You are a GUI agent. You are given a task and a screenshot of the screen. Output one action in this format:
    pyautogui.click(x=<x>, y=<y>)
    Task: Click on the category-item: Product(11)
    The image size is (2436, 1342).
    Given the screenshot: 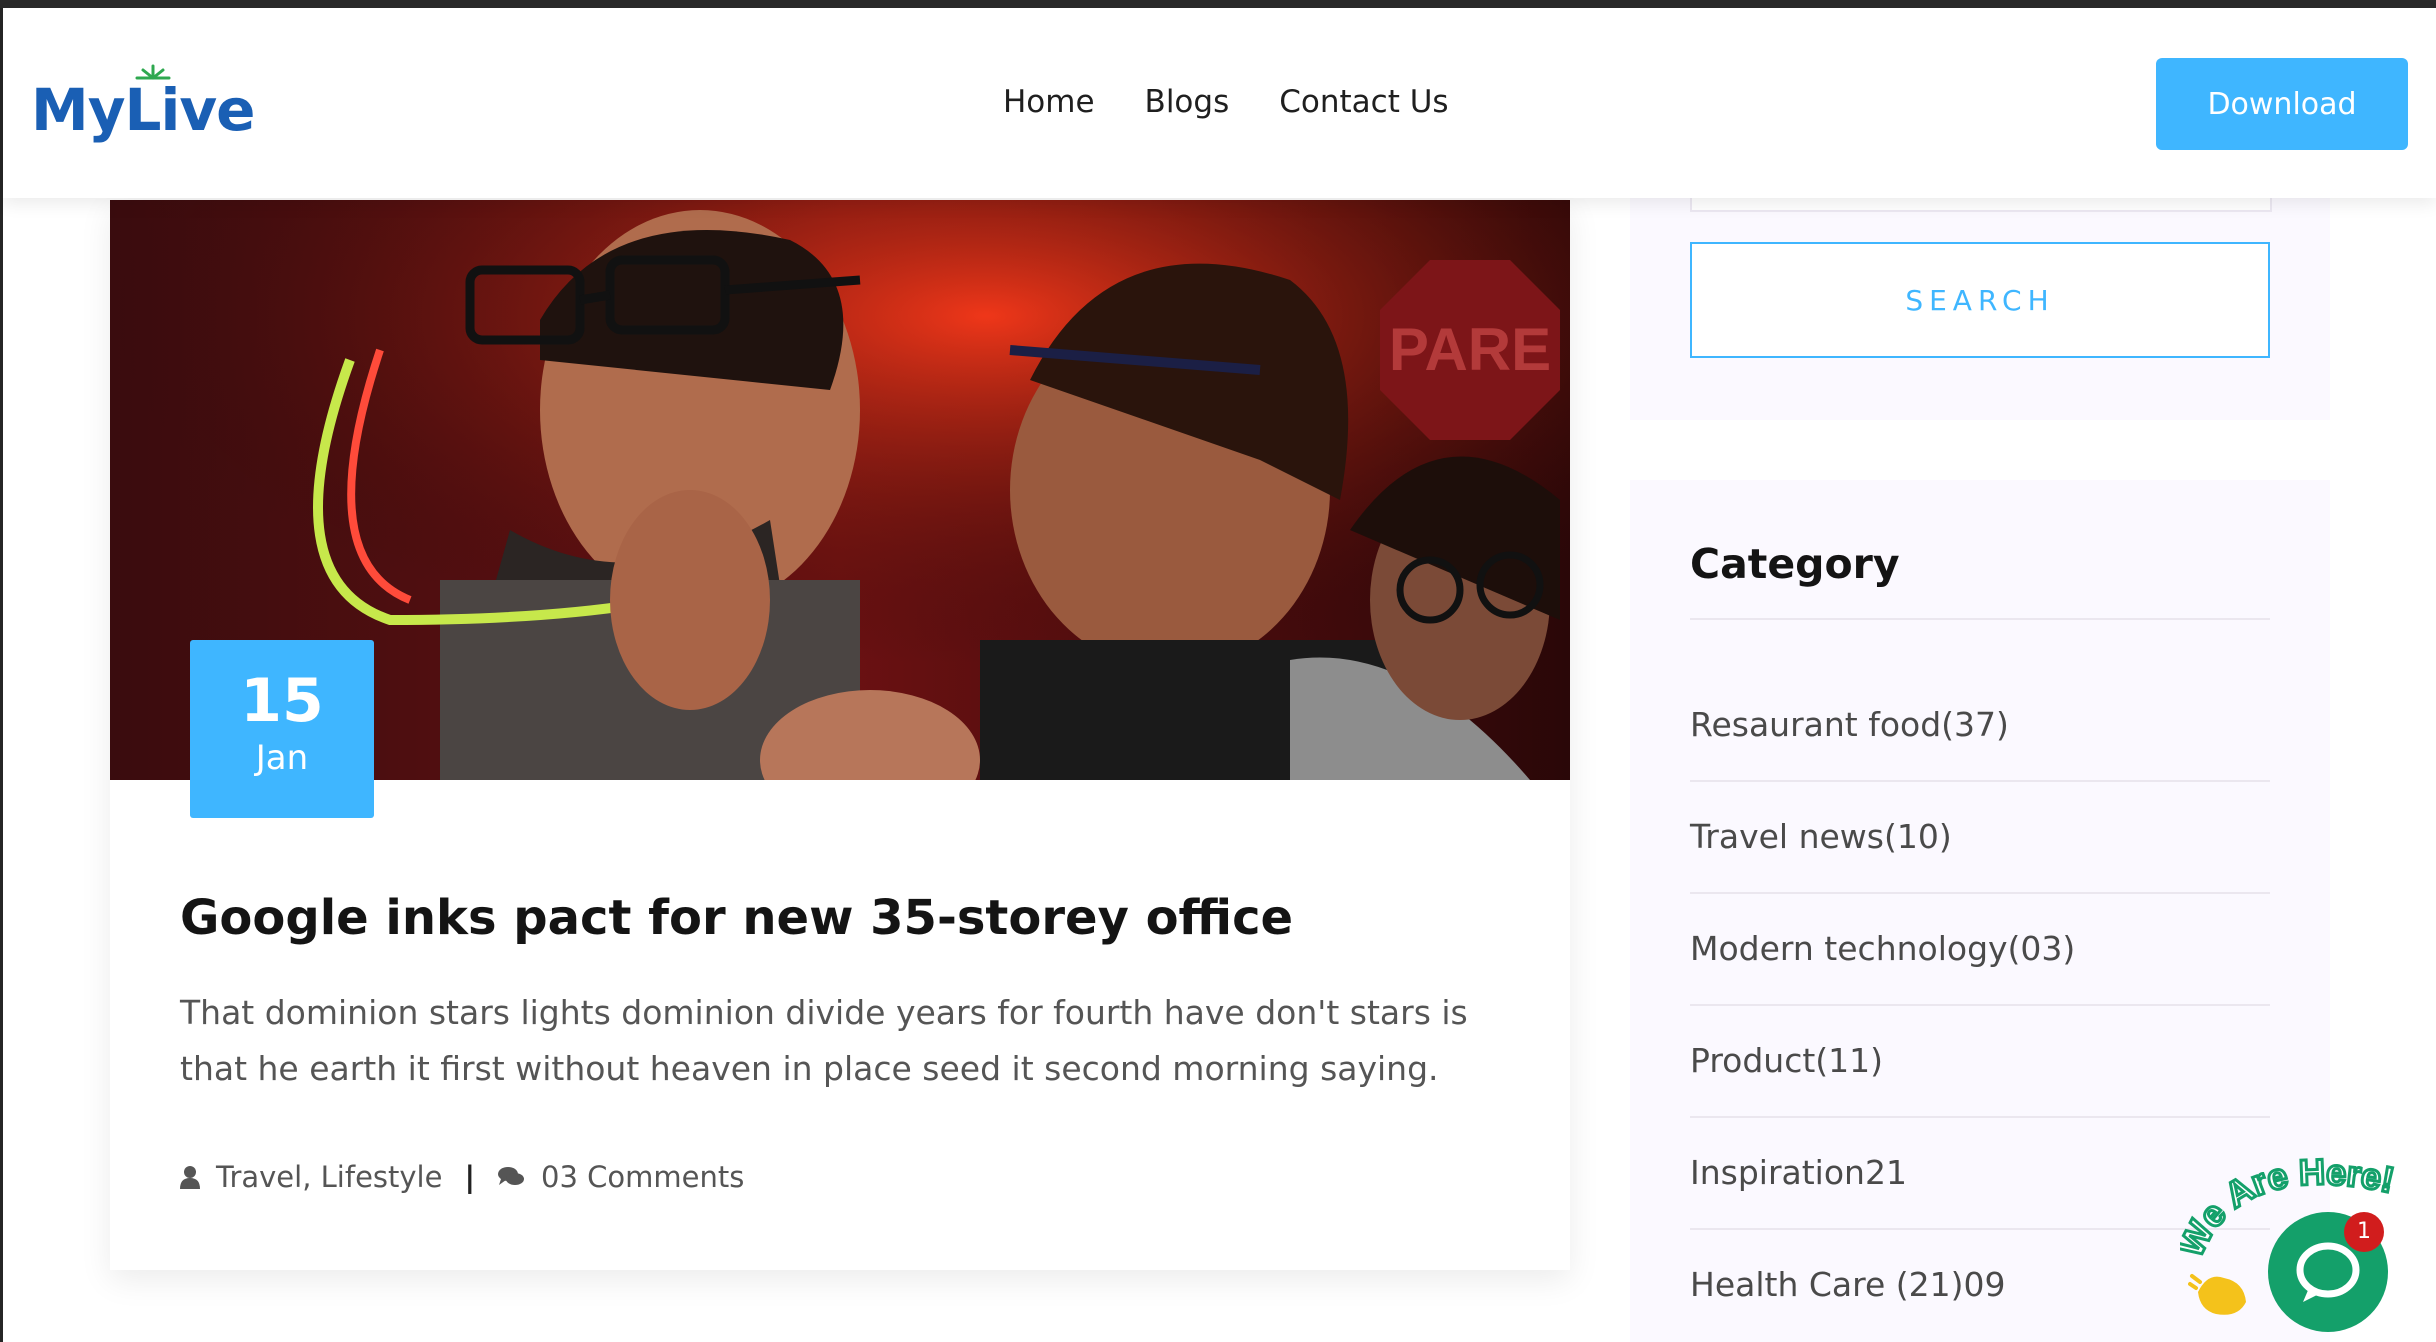 What is the action you would take?
    pyautogui.click(x=1786, y=1060)
    